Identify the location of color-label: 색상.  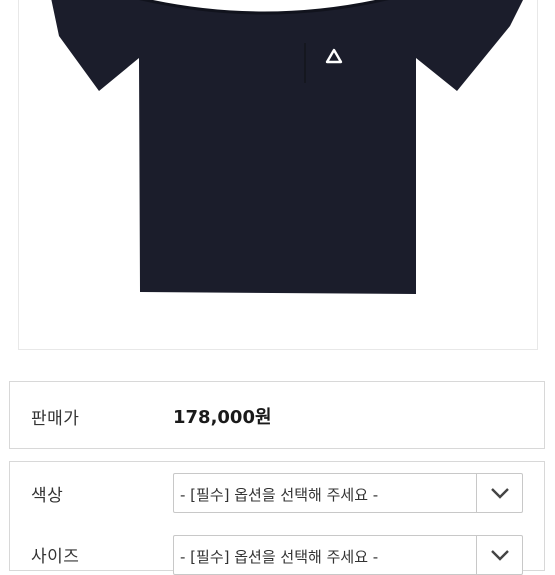
(47, 496).